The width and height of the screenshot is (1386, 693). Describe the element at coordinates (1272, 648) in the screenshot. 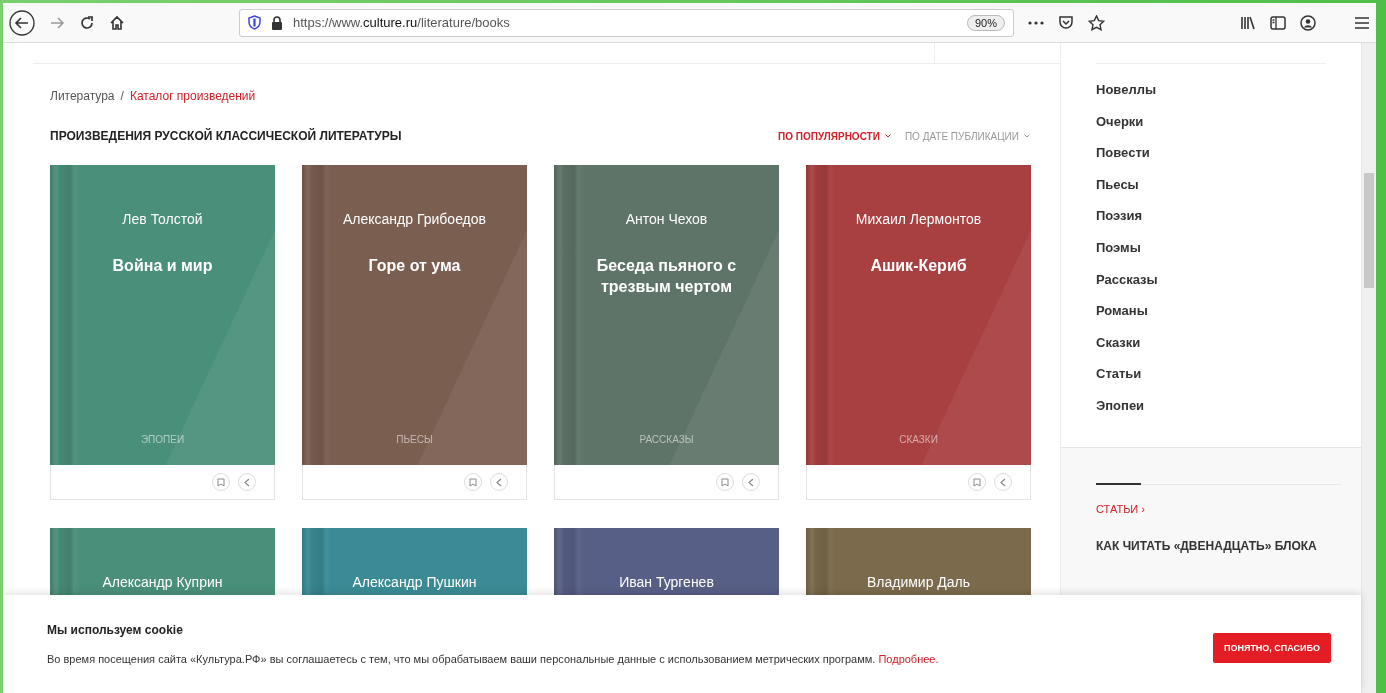

I see `accept-button: ПОНЯТНО, СПАСИБО` at that location.